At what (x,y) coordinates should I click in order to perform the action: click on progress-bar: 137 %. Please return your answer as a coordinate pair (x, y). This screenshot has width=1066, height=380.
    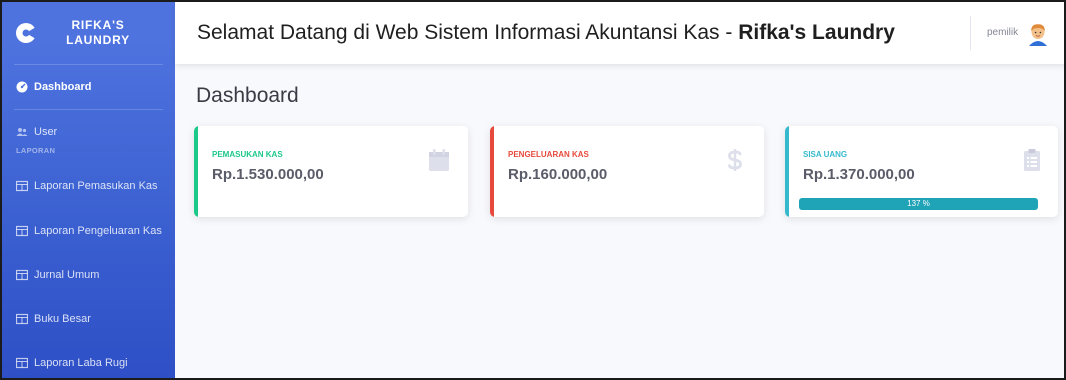
    Looking at the image, I should click on (918, 204).